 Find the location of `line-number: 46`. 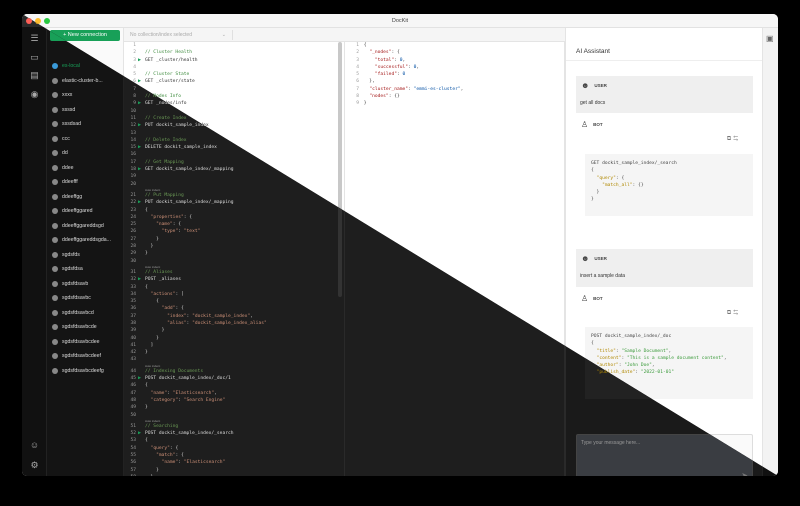

line-number: 46 is located at coordinates (133, 386).